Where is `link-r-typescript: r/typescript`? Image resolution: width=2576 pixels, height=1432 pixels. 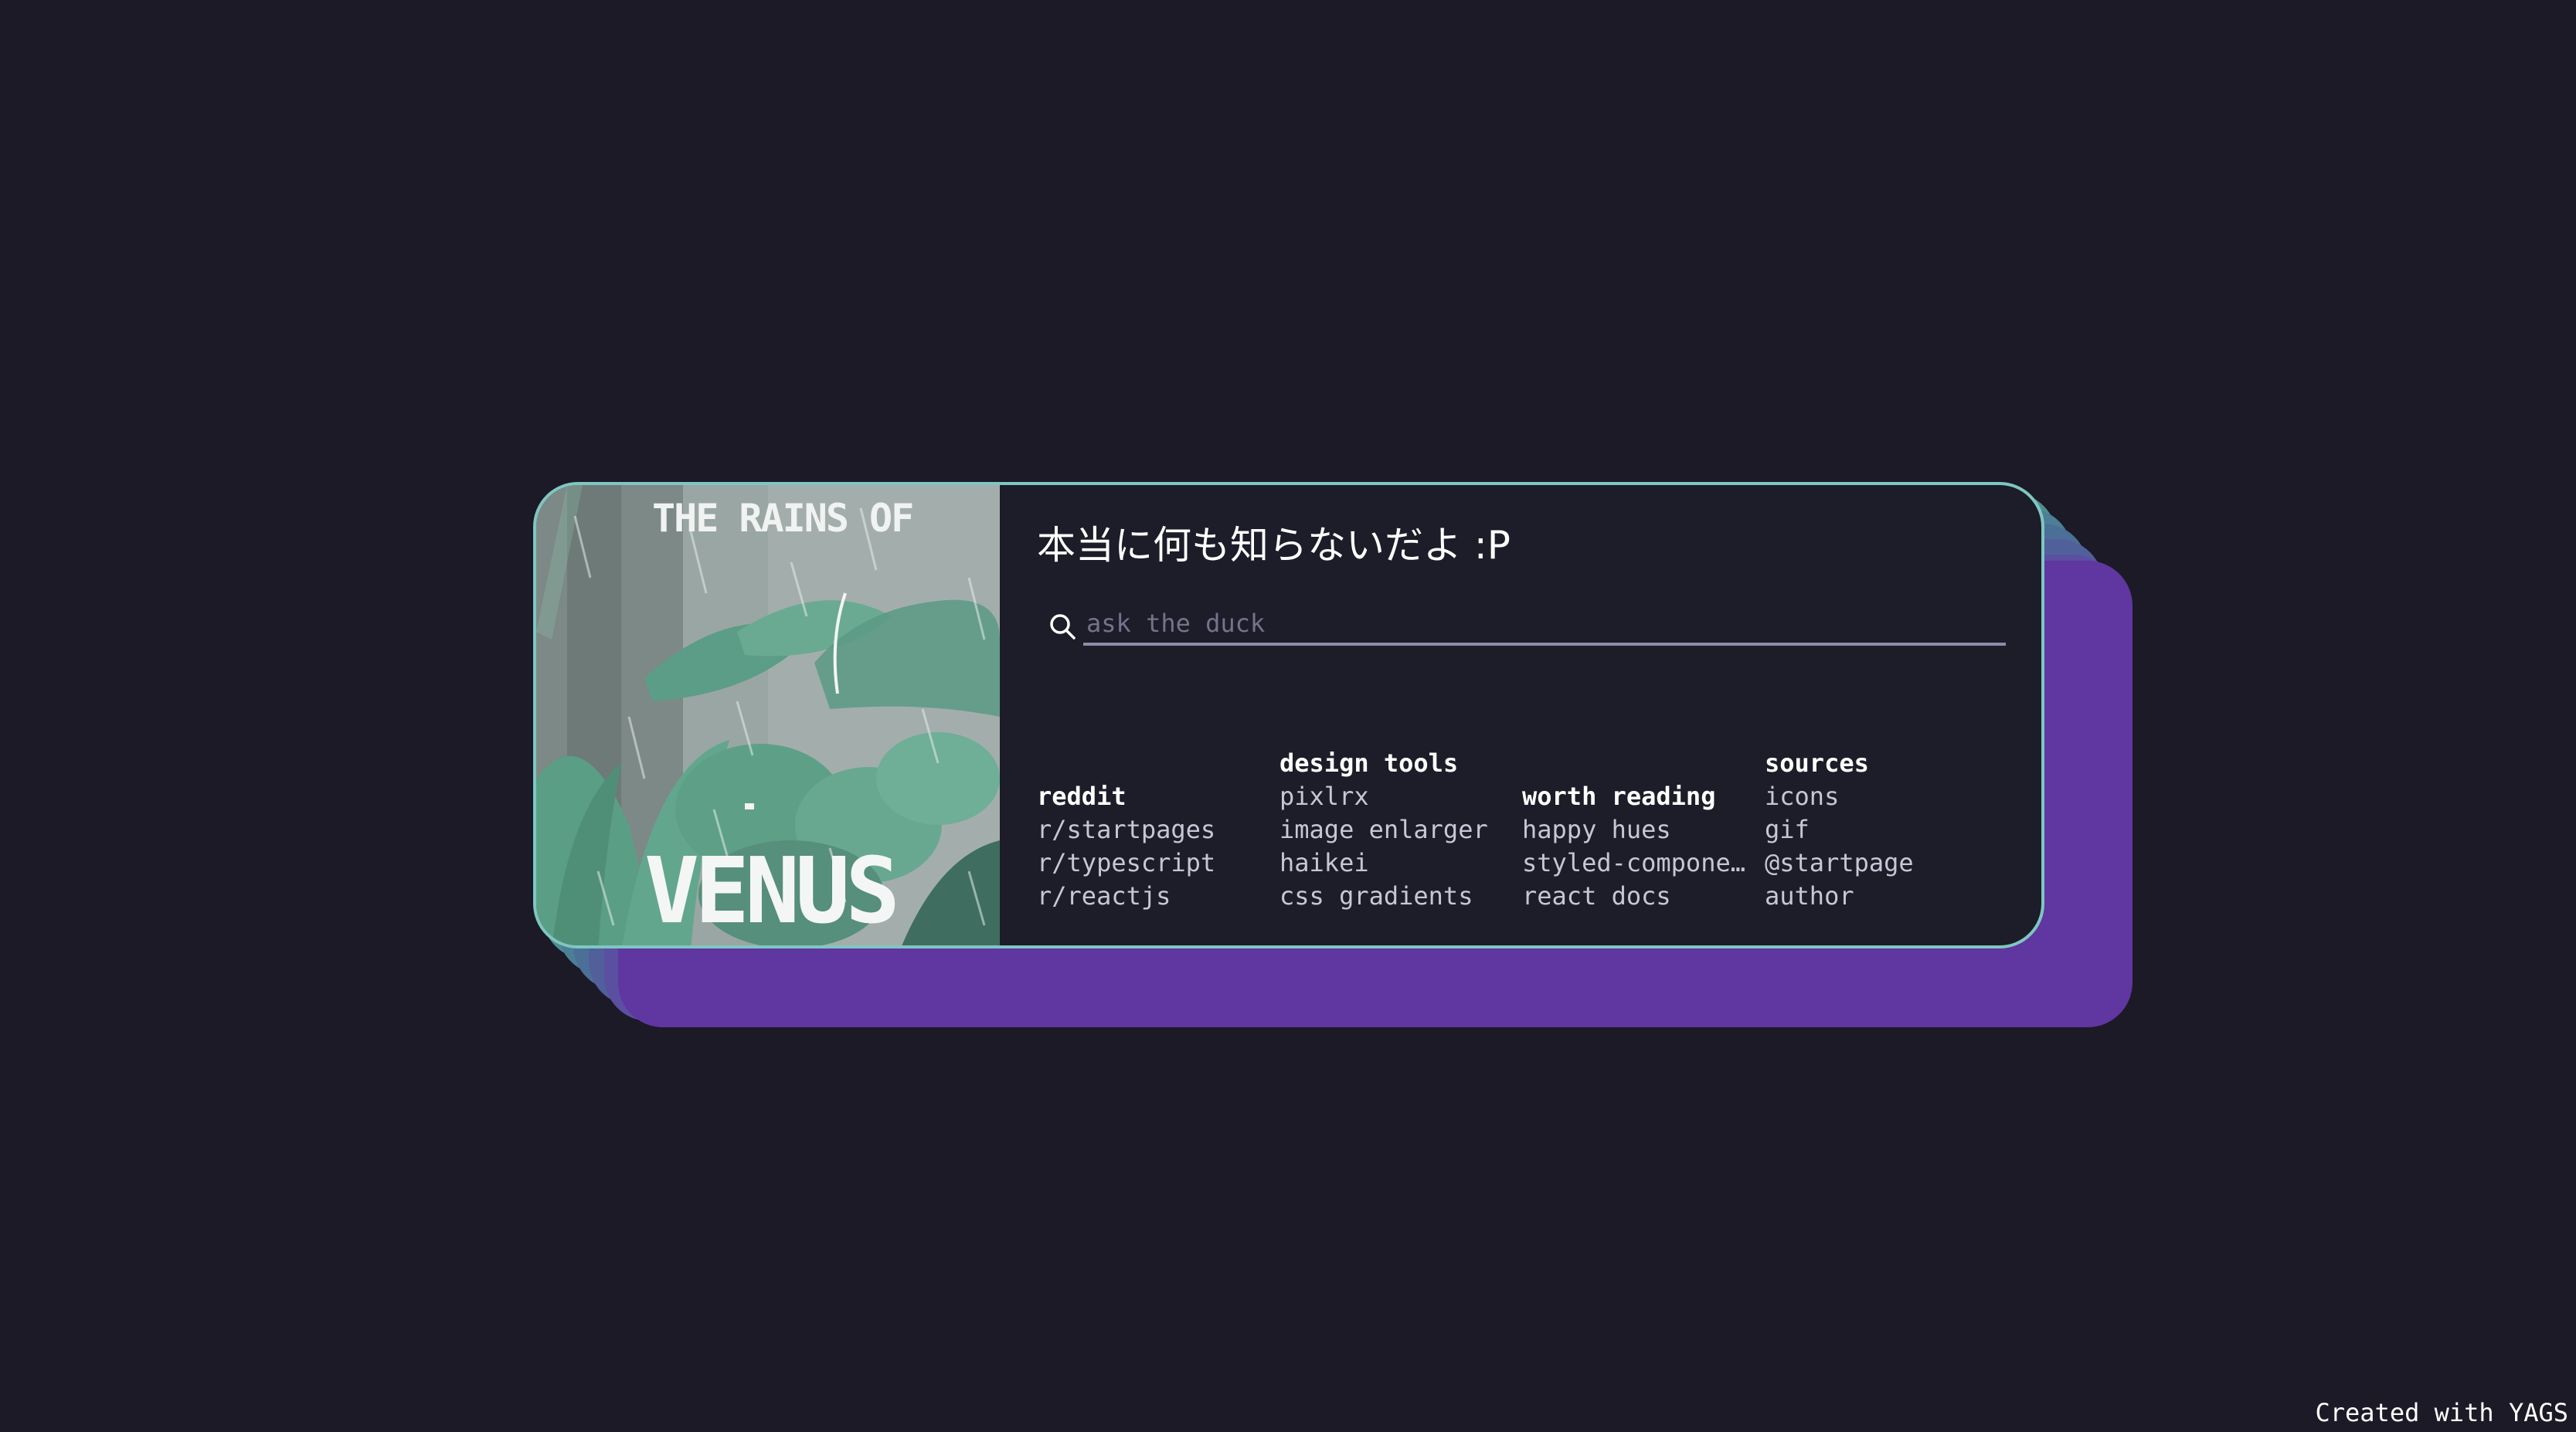 link-r-typescript: r/typescript is located at coordinates (1149, 863).